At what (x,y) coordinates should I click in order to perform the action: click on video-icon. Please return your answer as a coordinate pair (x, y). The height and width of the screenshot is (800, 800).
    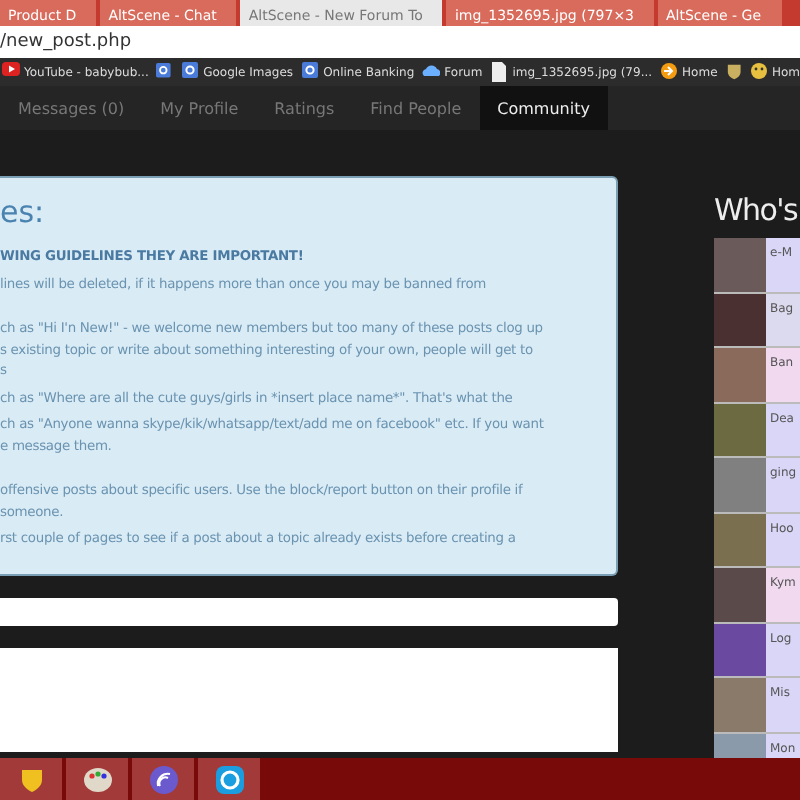
    Looking at the image, I should click on (11, 72).